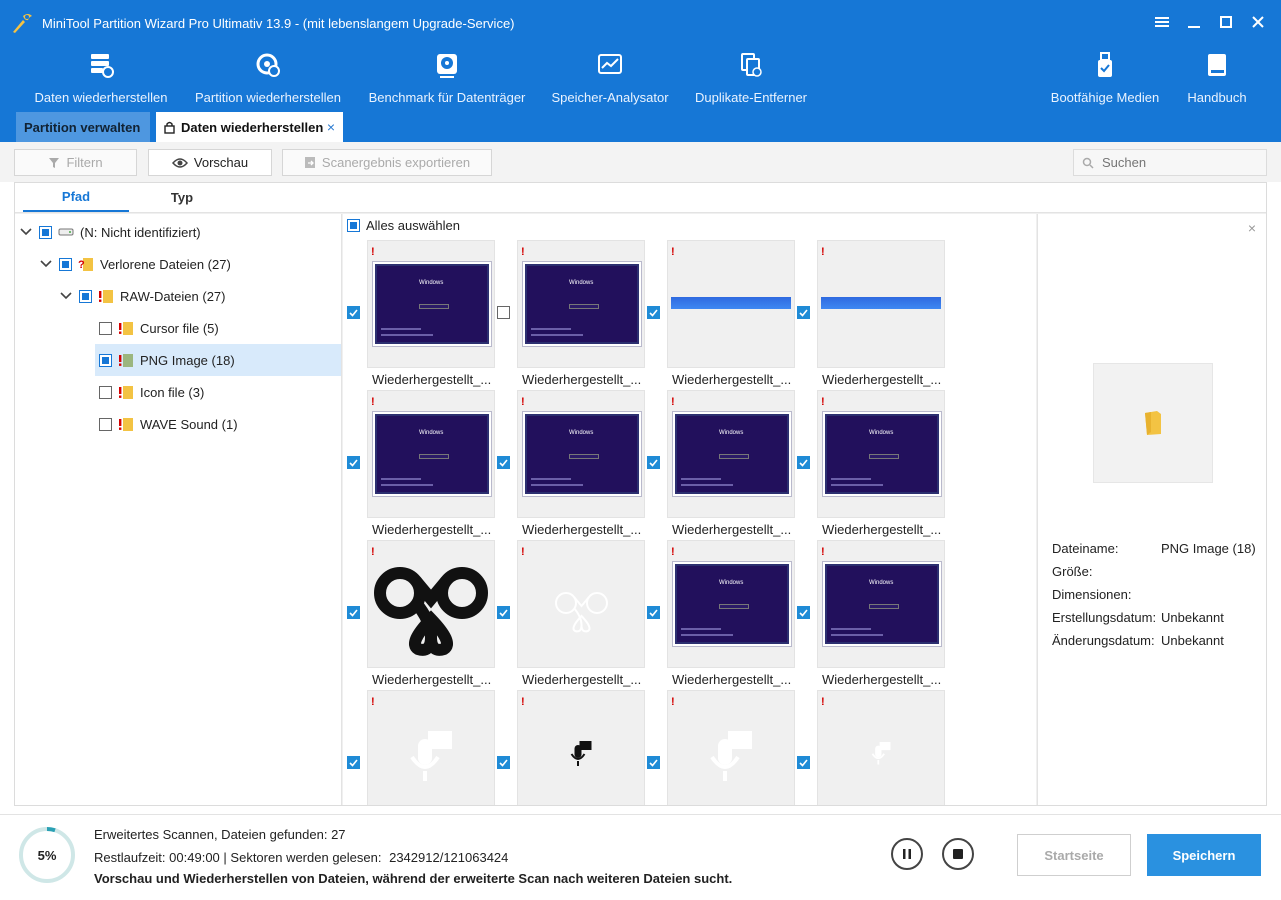 This screenshot has width=1281, height=900. I want to click on tree-checkbox-wave, so click(105, 424).